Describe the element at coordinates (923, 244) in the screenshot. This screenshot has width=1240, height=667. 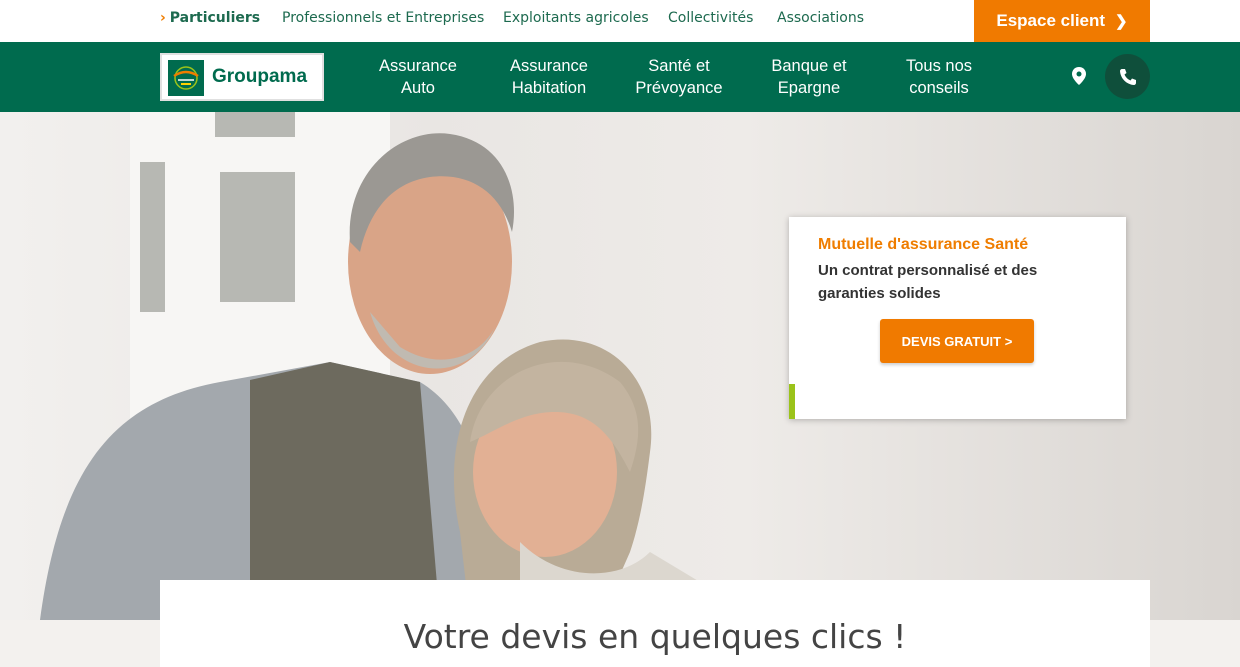
I see `promo-title: Mutuelle d'assurance Santé` at that location.